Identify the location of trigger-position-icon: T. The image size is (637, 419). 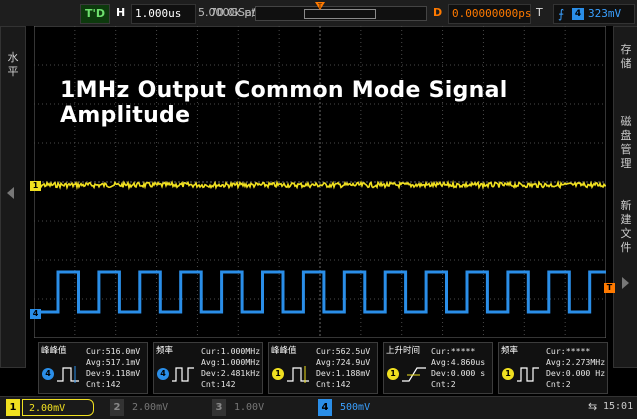
(320, 6).